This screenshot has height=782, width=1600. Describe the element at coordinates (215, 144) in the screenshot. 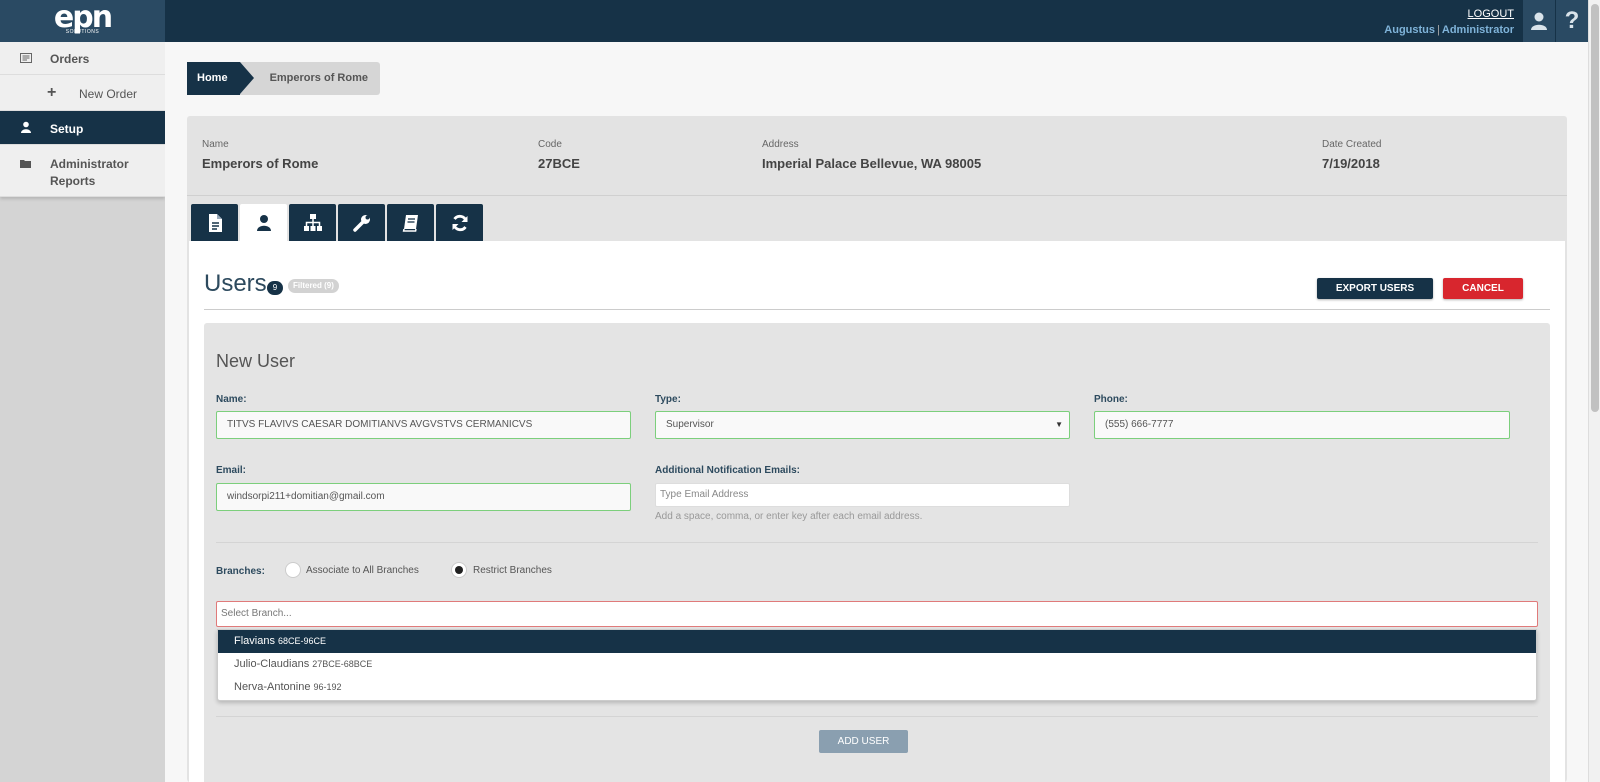

I see `info-name-label: Name` at that location.